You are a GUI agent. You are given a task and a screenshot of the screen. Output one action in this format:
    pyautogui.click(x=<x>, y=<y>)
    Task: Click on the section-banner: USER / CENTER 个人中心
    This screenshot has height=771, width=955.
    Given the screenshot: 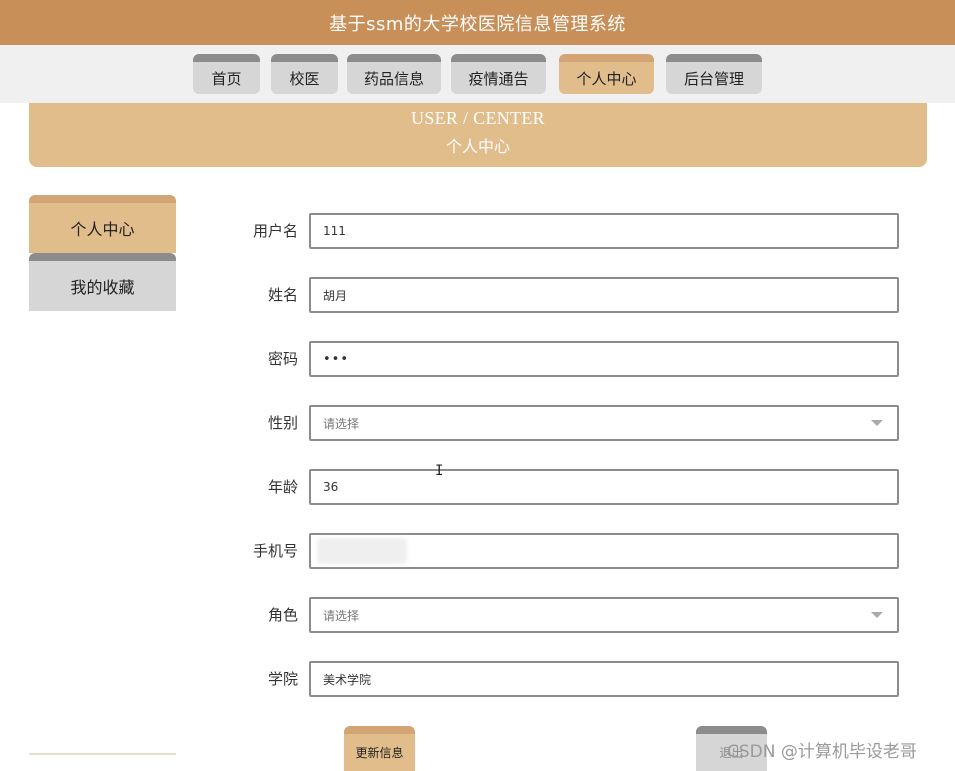 What is the action you would take?
    pyautogui.click(x=478, y=135)
    